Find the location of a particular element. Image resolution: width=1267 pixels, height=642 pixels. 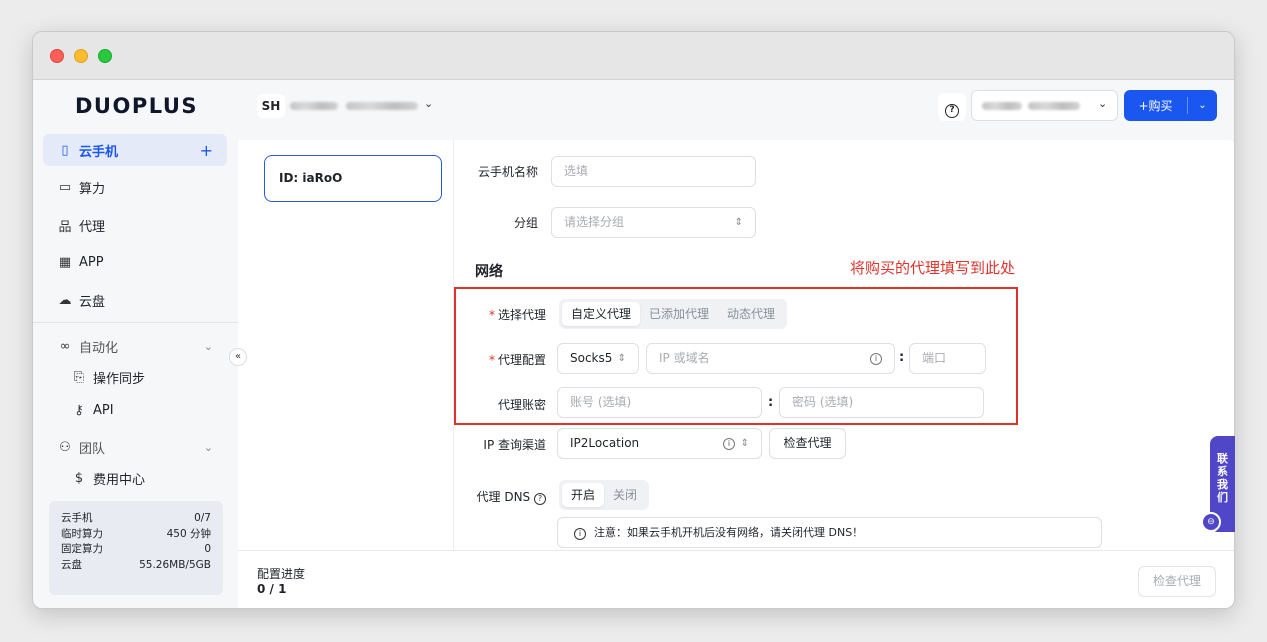

cloud-icon: ☁ is located at coordinates (65, 300).